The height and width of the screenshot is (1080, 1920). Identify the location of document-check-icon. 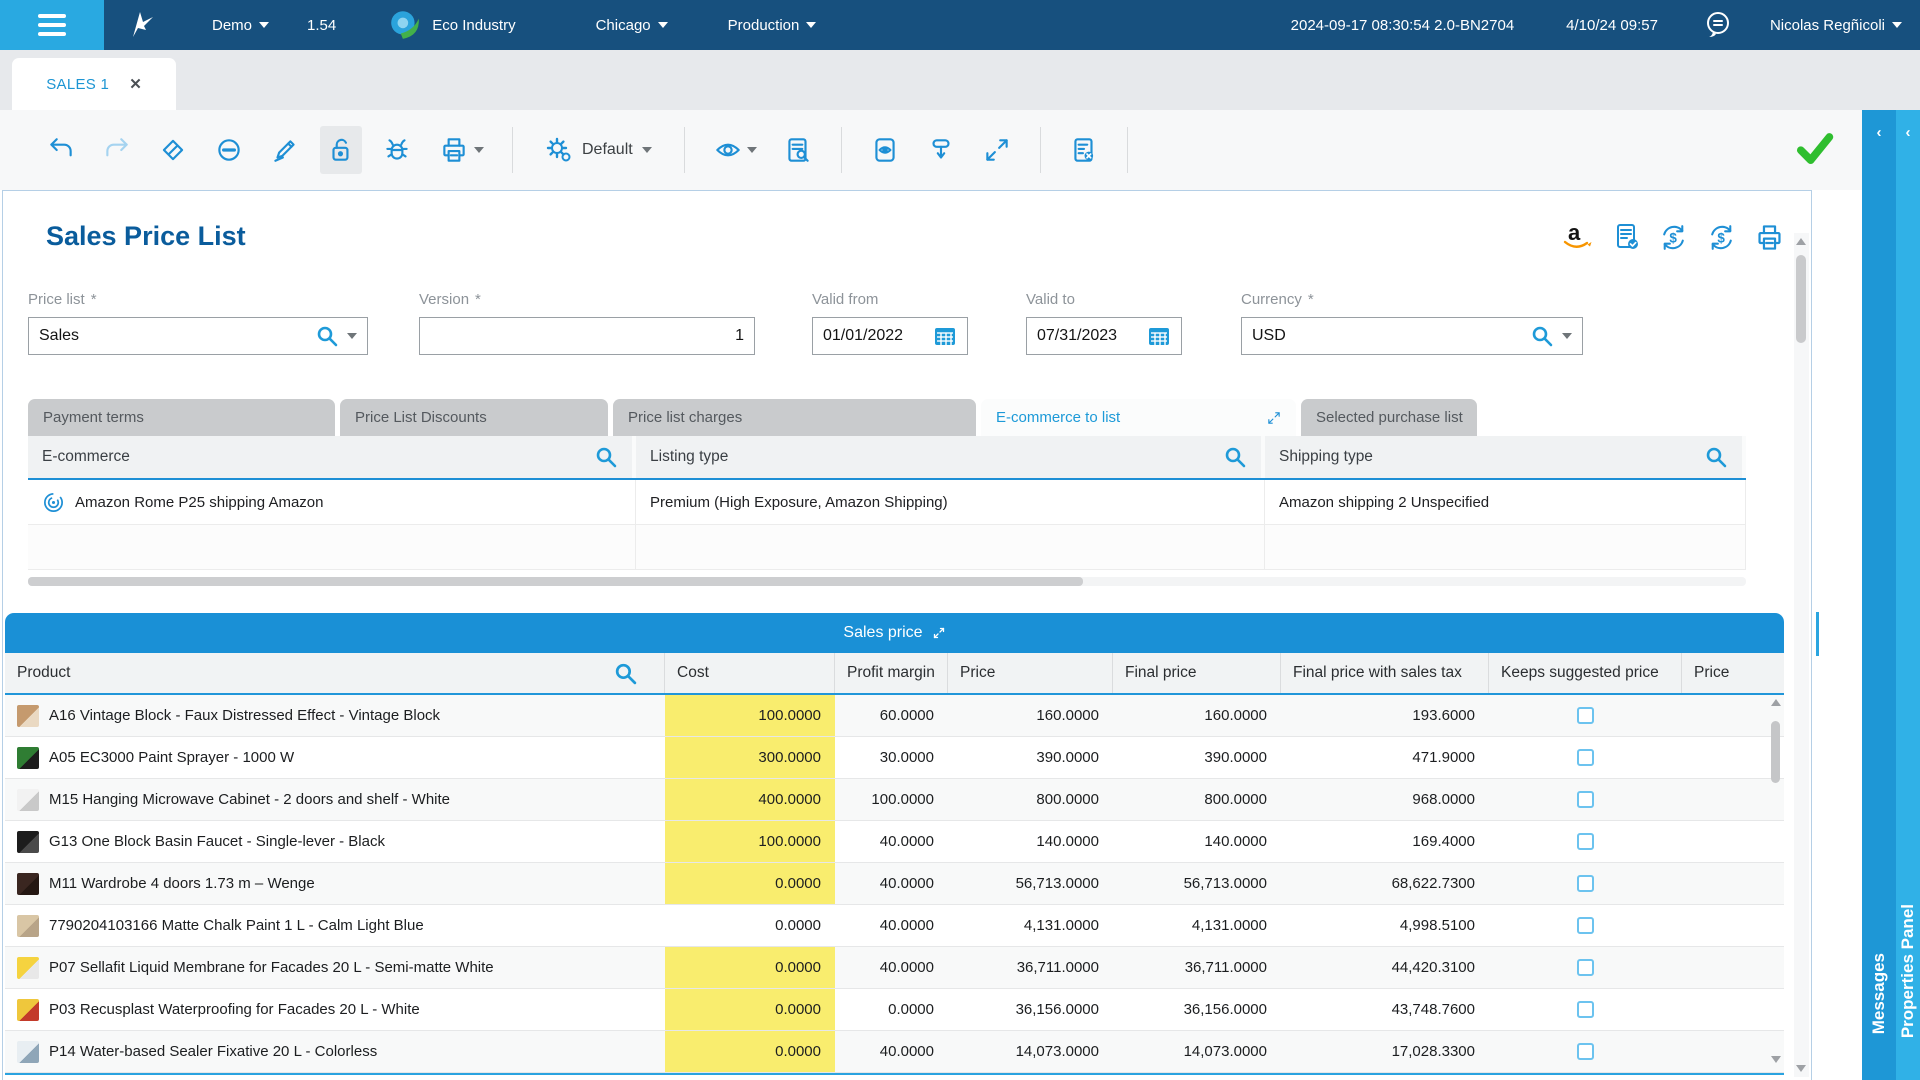
(1626, 237).